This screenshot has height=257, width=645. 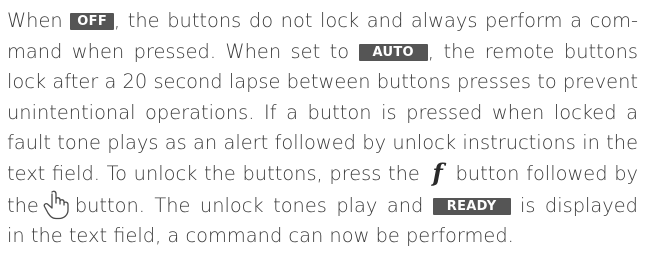 What do you see at coordinates (393, 52) in the screenshot?
I see `auto-tag: AUTO` at bounding box center [393, 52].